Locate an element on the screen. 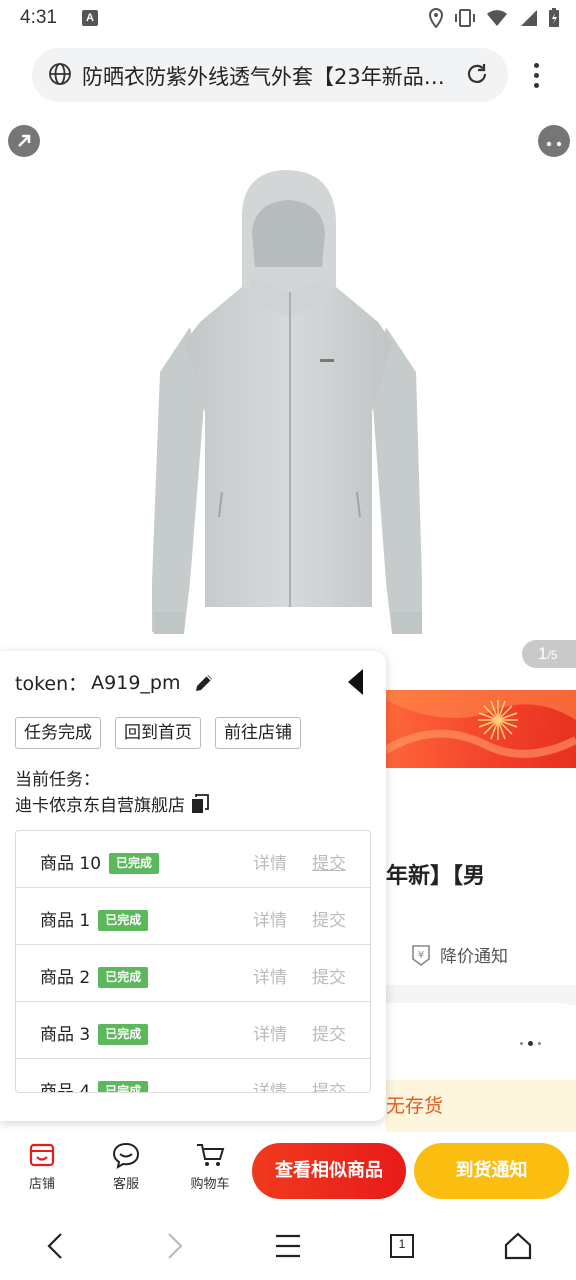 This screenshot has height=1280, width=576. more-dots-icon is located at coordinates (530, 1043).